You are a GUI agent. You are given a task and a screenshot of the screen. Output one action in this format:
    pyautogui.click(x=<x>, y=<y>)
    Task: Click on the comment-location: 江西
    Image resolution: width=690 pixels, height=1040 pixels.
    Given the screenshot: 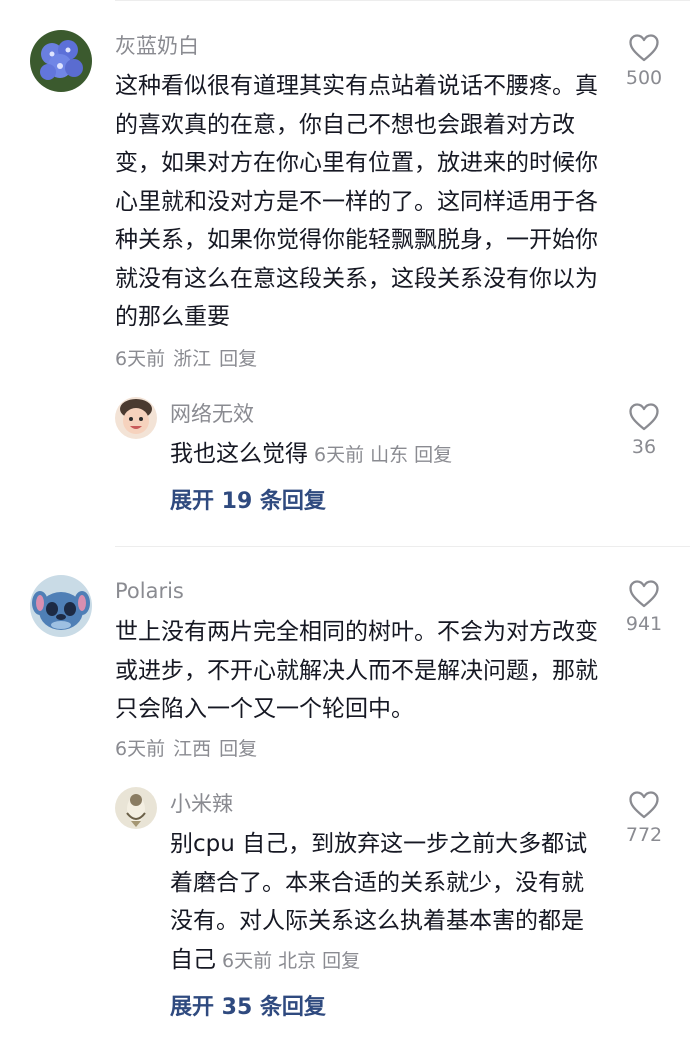 What is the action you would take?
    pyautogui.click(x=192, y=749)
    